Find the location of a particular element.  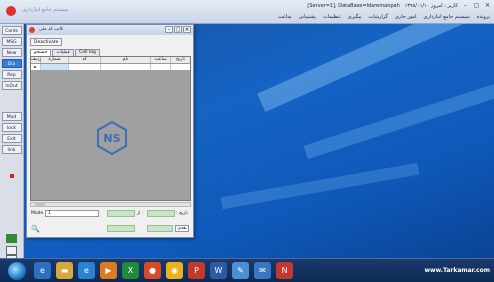

column-header: نام is located at coordinates (126, 60).